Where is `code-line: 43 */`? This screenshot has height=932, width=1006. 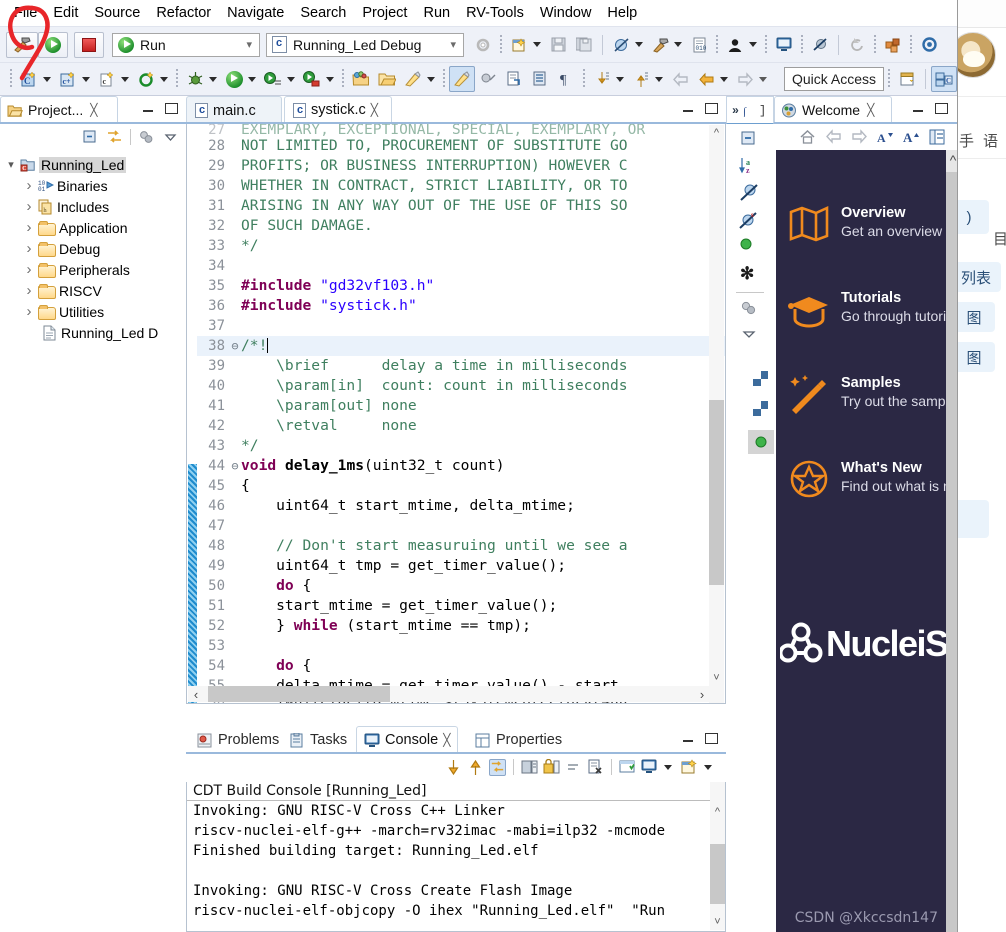 code-line: 43 */ is located at coordinates (461, 446).